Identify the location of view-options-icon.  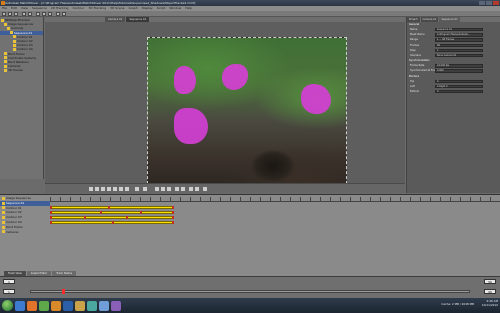
(177, 189).